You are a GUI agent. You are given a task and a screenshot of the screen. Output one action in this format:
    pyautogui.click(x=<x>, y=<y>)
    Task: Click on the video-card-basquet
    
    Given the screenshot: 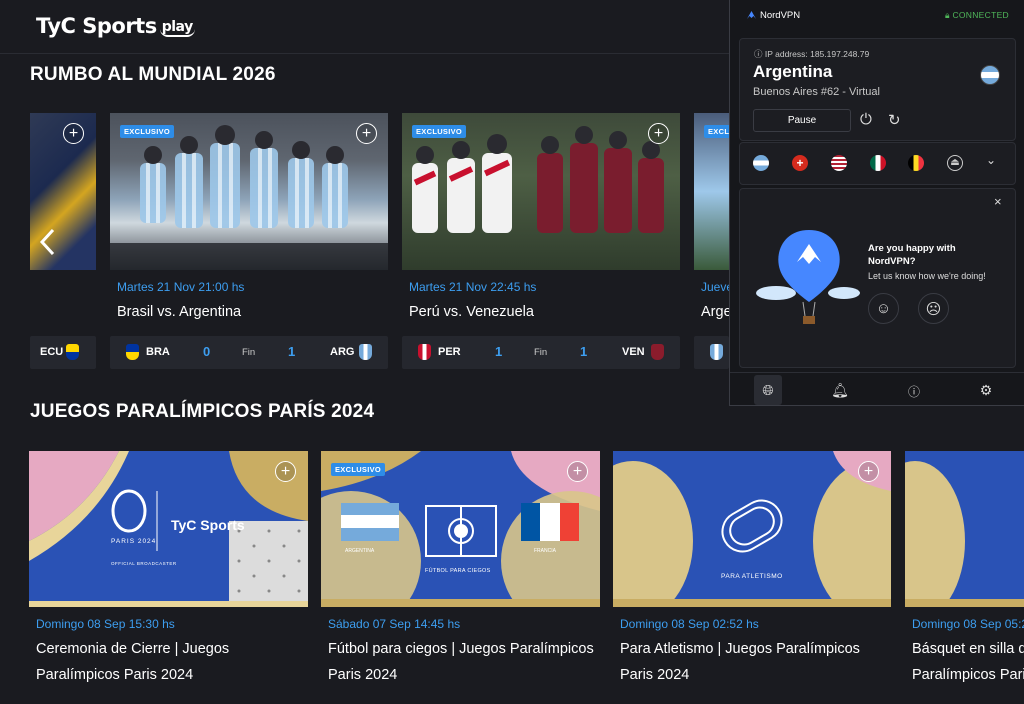 What is the action you would take?
    pyautogui.click(x=964, y=529)
    